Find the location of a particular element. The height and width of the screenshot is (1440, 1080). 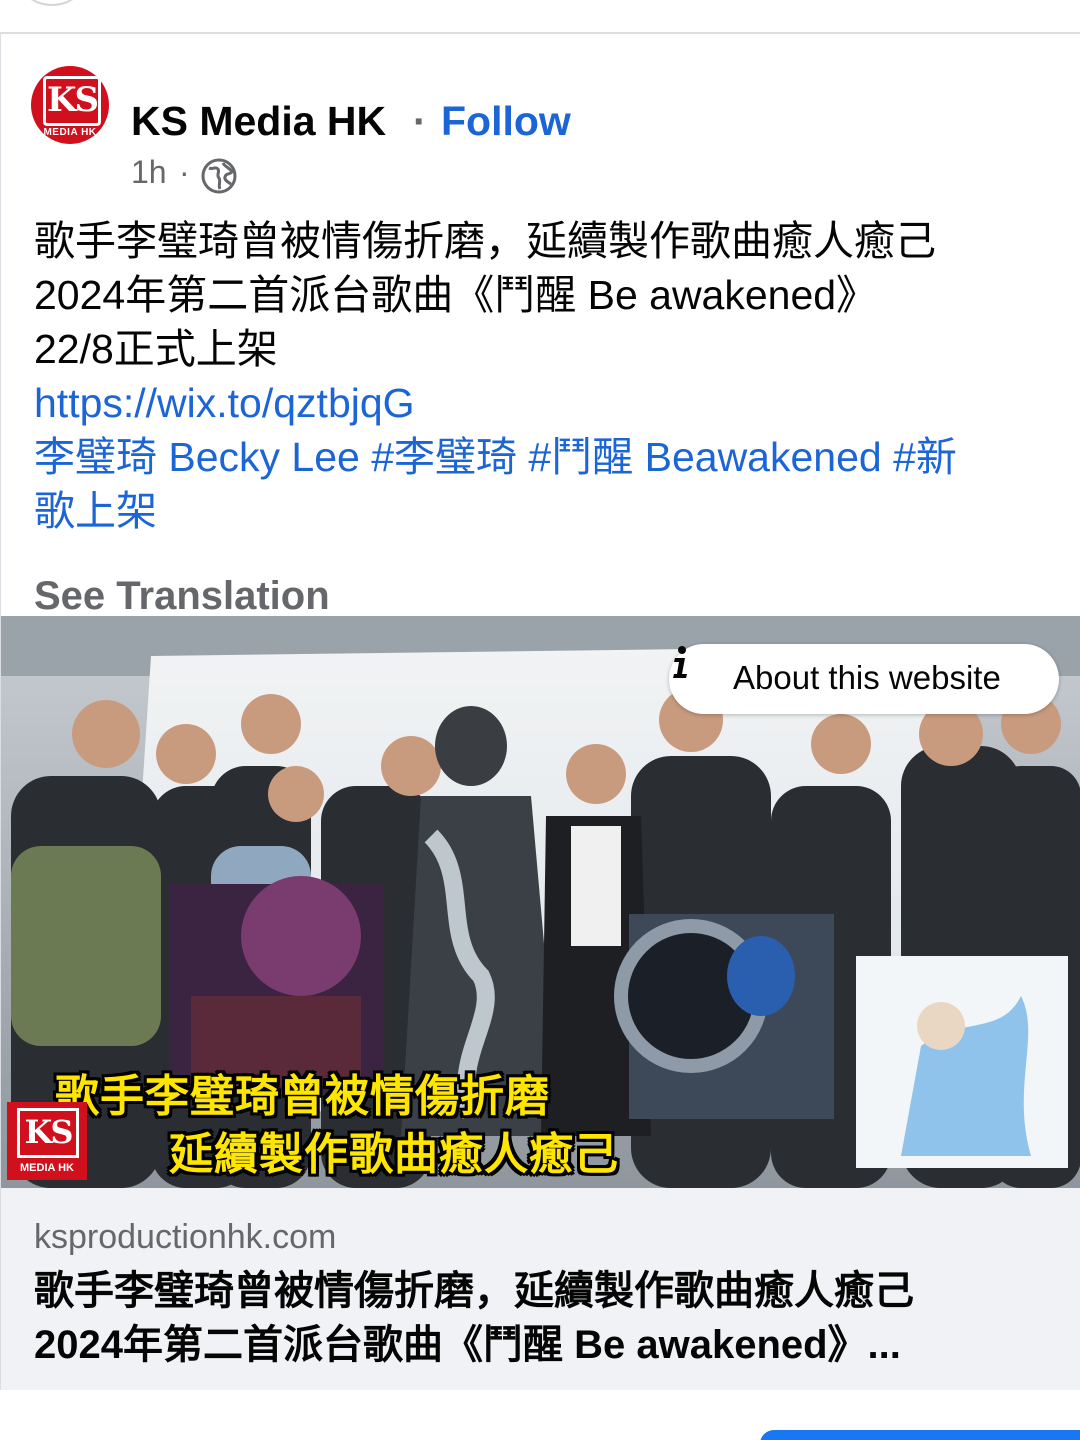

watermark-subtitle: MEDIA HK is located at coordinates (47, 1168).